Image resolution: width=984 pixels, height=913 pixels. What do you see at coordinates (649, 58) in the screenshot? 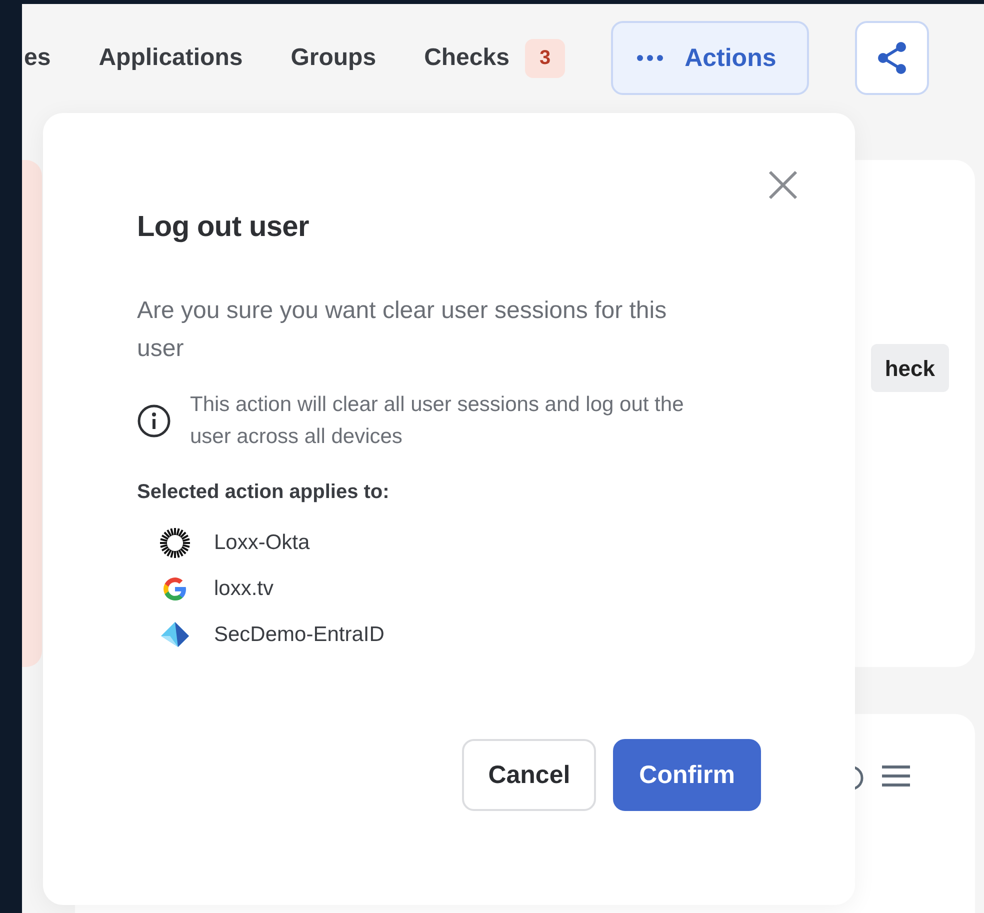
I see `more-icon` at bounding box center [649, 58].